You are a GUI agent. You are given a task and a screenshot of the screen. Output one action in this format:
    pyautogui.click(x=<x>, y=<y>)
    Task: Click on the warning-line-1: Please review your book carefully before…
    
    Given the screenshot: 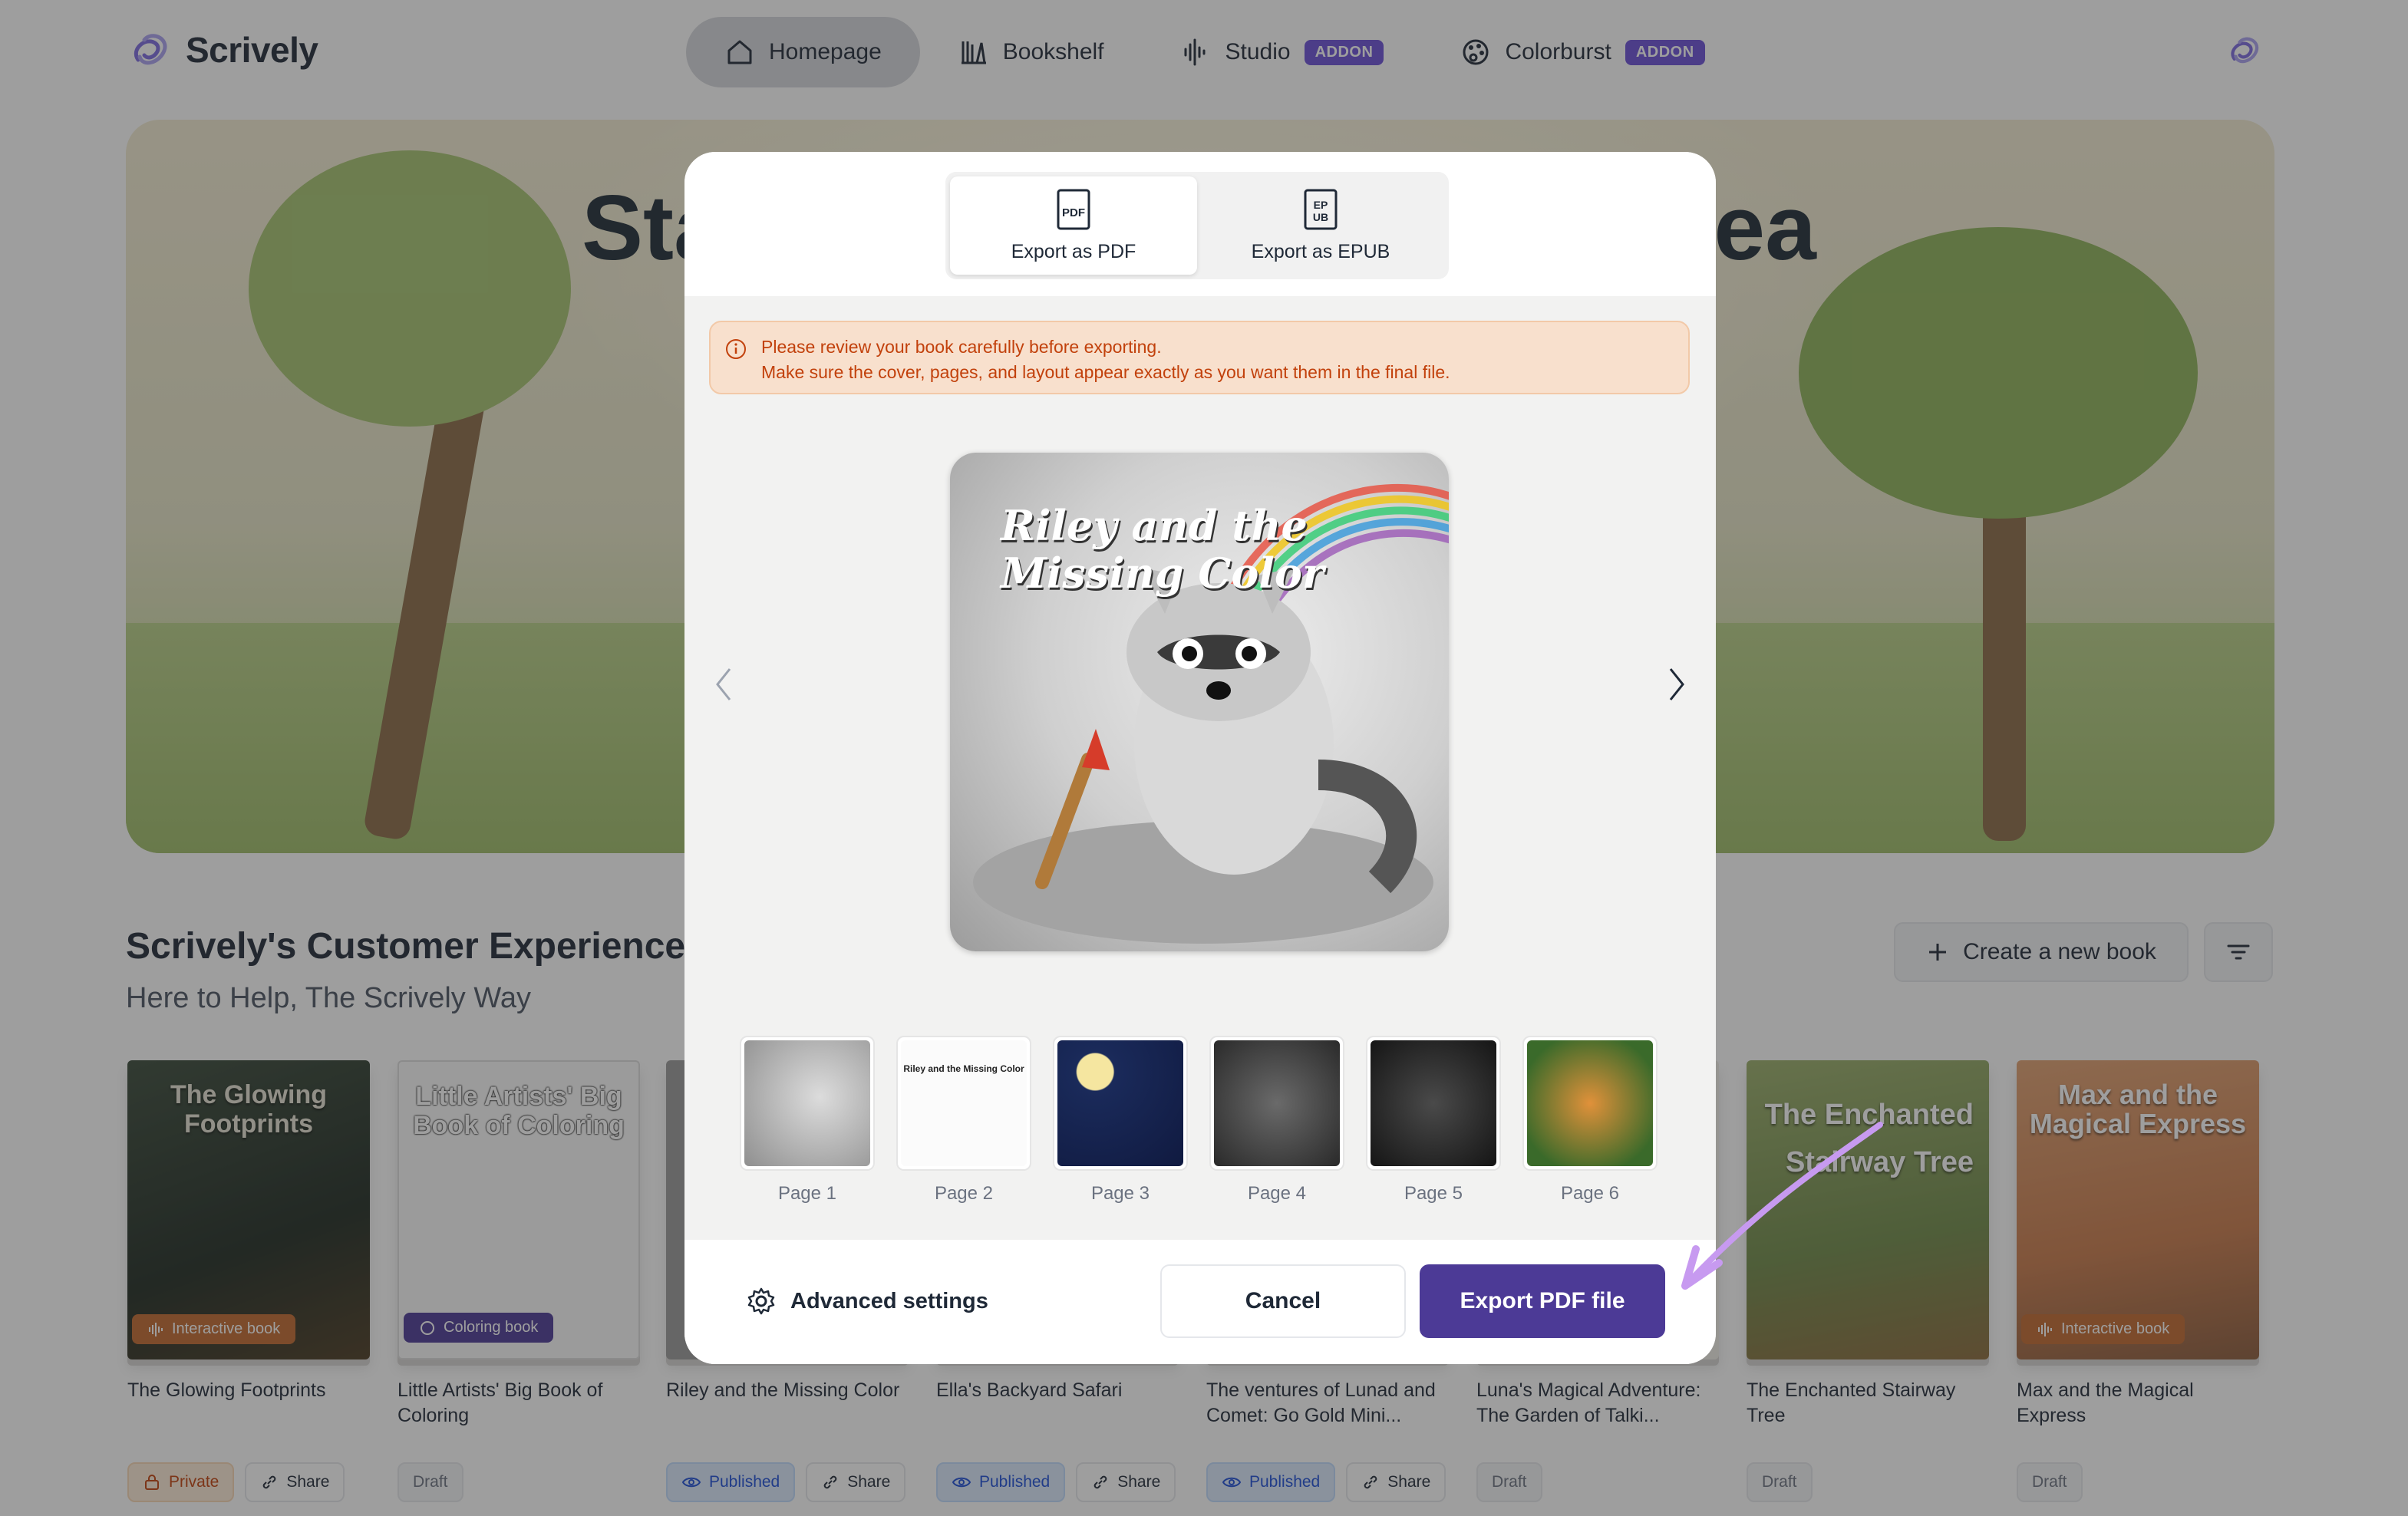 What is the action you would take?
    pyautogui.click(x=961, y=347)
    